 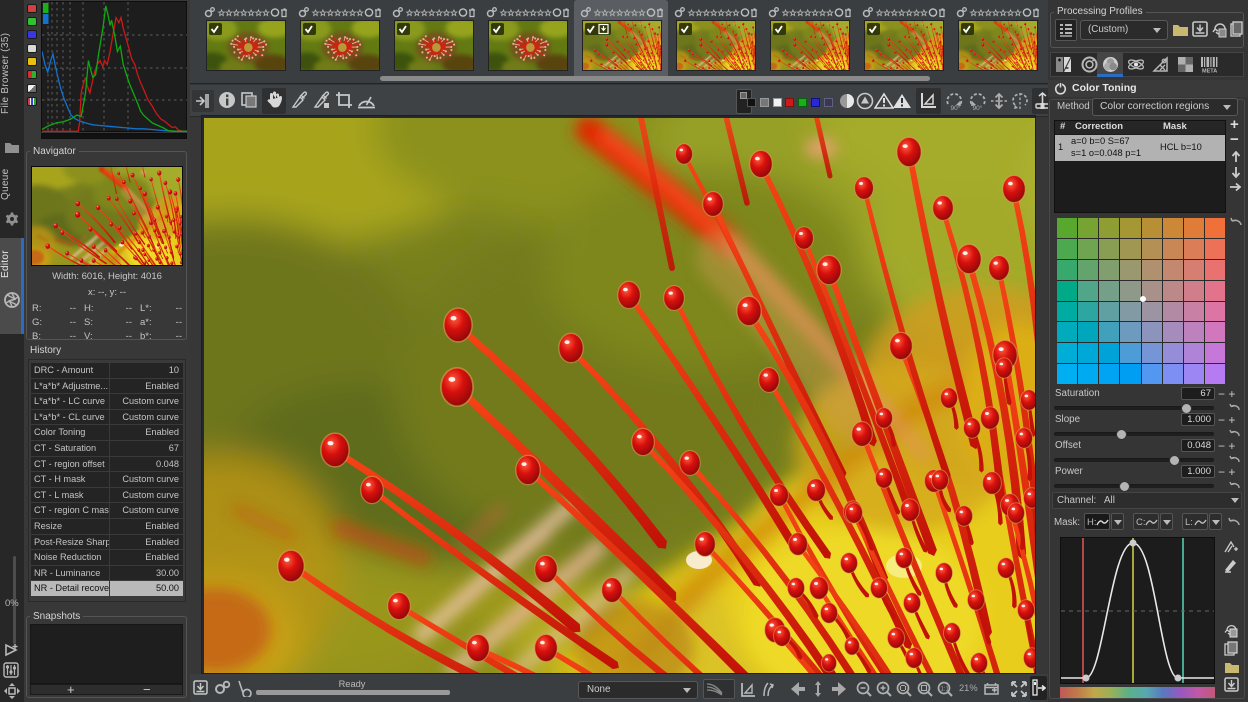 What do you see at coordinates (1209, 71) in the screenshot?
I see `svg-text: META` at bounding box center [1209, 71].